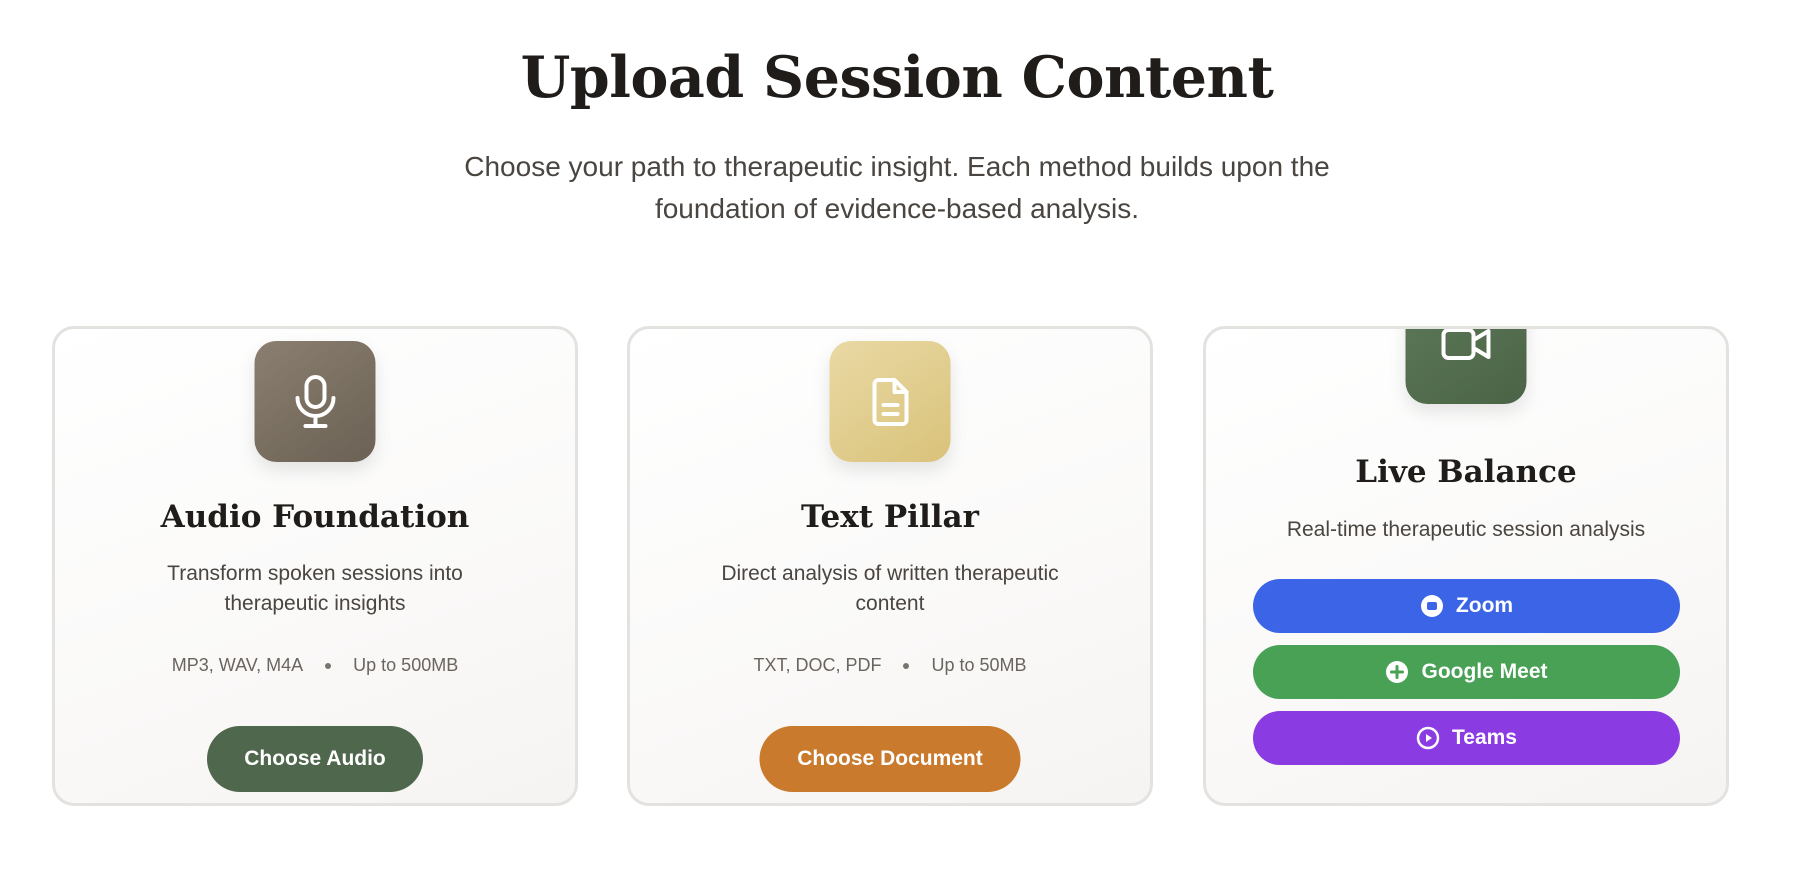  Describe the element at coordinates (890, 759) in the screenshot. I see `choose-document-button: Choose Document` at that location.